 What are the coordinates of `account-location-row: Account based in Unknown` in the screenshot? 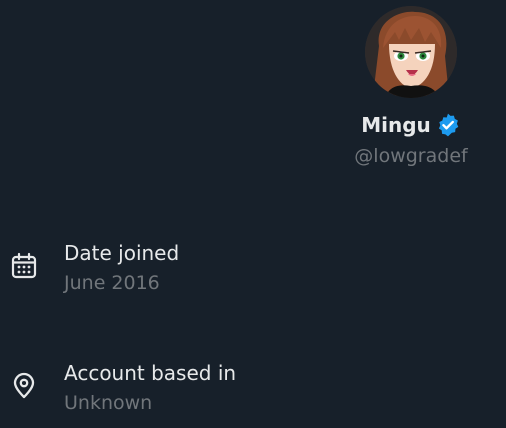 It's located at (123, 388).